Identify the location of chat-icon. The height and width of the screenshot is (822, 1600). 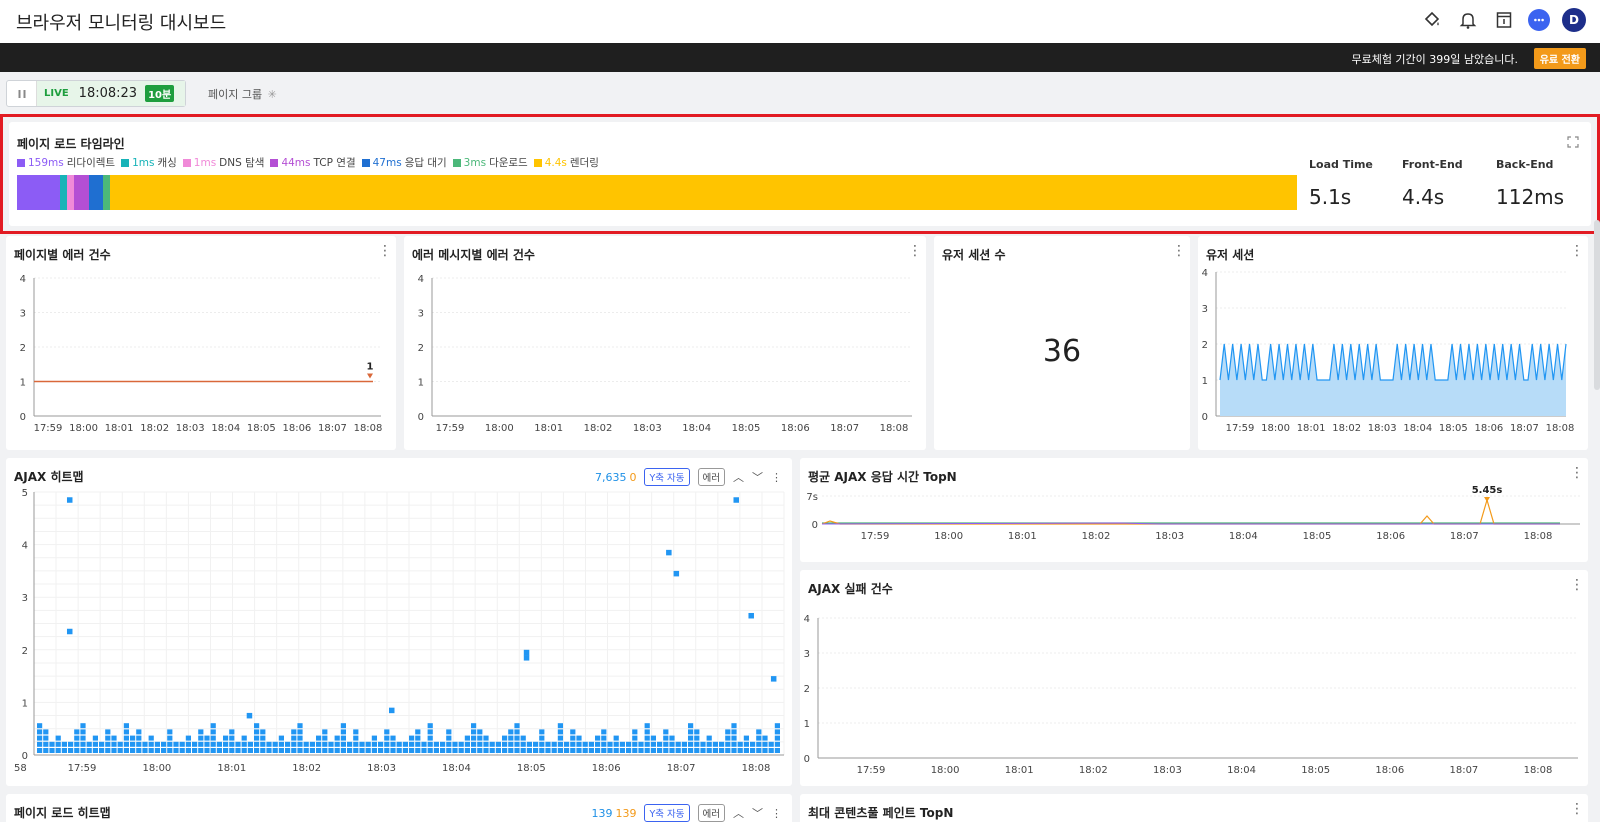
(1539, 20).